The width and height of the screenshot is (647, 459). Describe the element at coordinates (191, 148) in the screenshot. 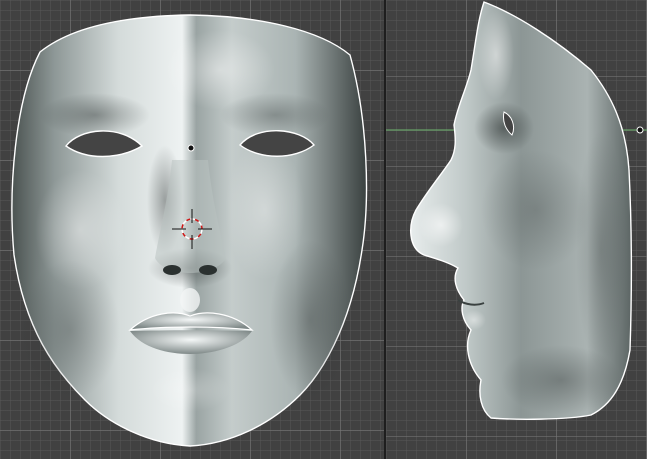

I see `object-origin-icon` at that location.